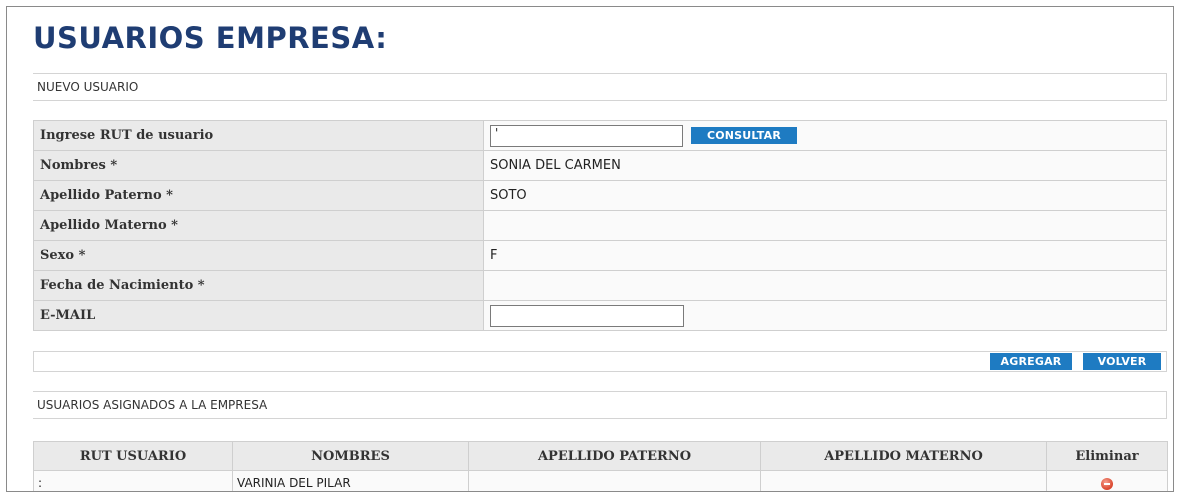 The width and height of the screenshot is (1180, 498). I want to click on cell-eliminar, so click(1107, 480).